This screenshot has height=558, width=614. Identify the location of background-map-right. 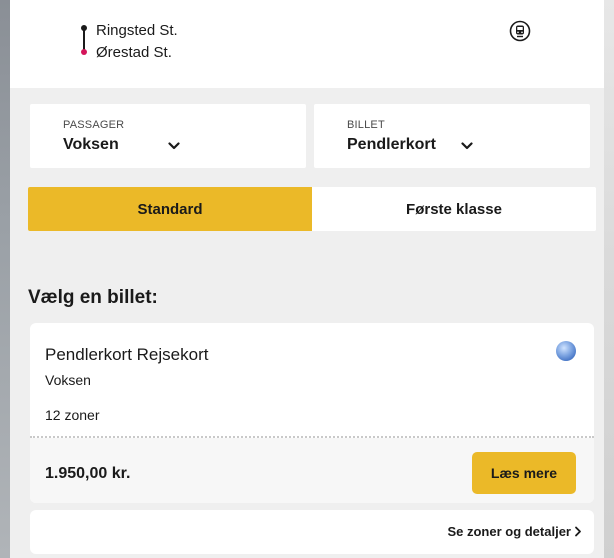
(609, 279).